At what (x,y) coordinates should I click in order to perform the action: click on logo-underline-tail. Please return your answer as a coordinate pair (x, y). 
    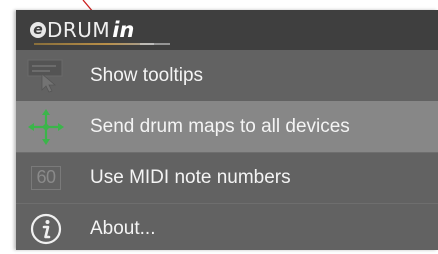
    Looking at the image, I should click on (155, 44).